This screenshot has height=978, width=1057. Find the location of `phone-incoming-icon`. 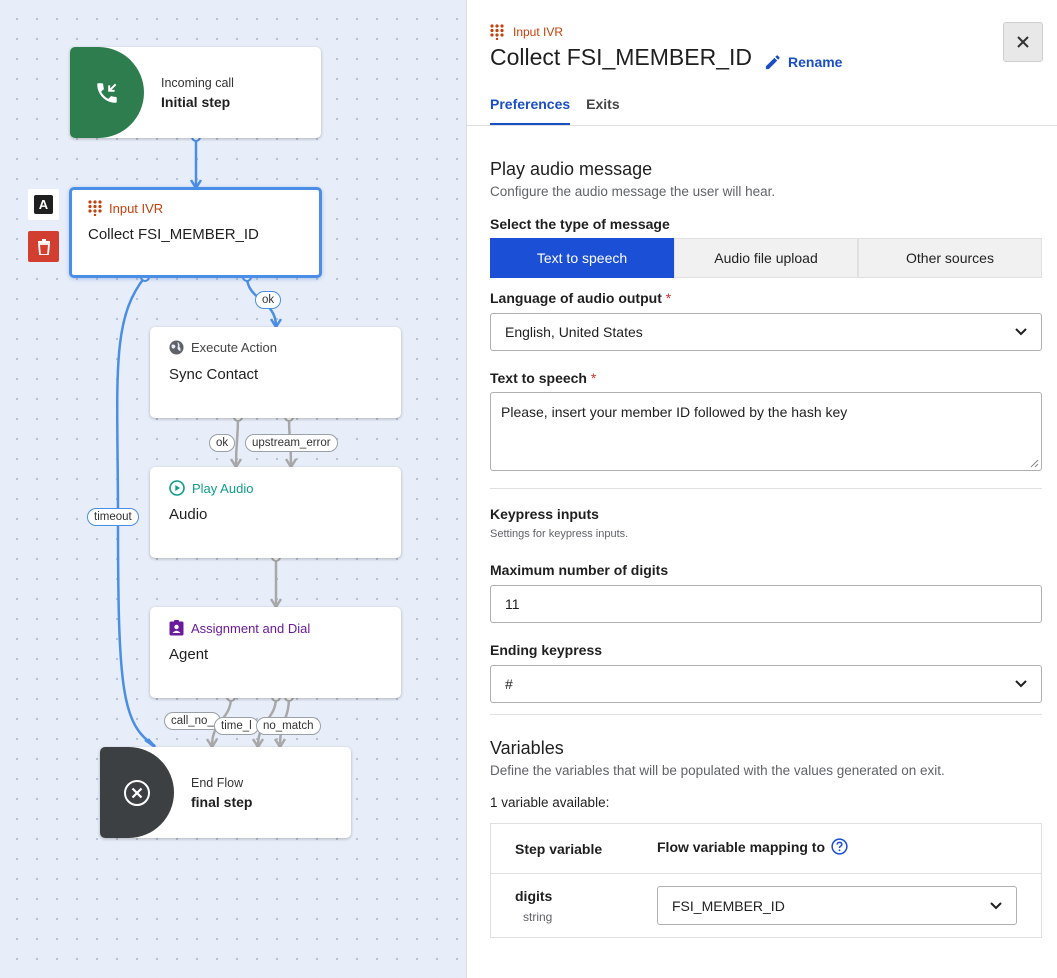

phone-incoming-icon is located at coordinates (107, 92).